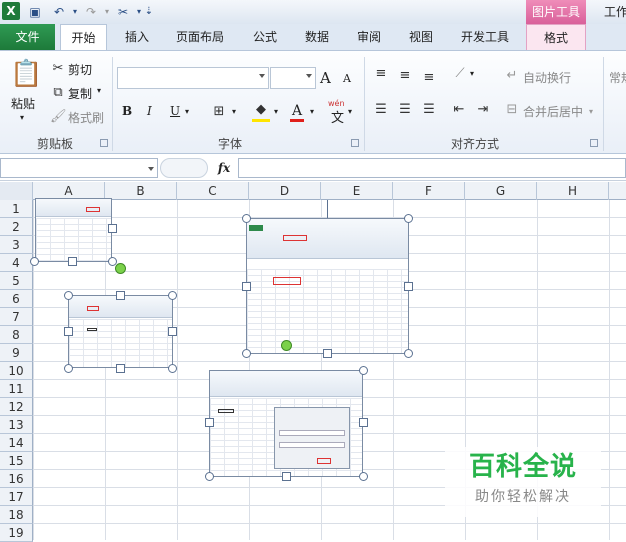 The image size is (626, 542). Describe the element at coordinates (617, 77) in the screenshot. I see `number-format-combo: 常规` at that location.